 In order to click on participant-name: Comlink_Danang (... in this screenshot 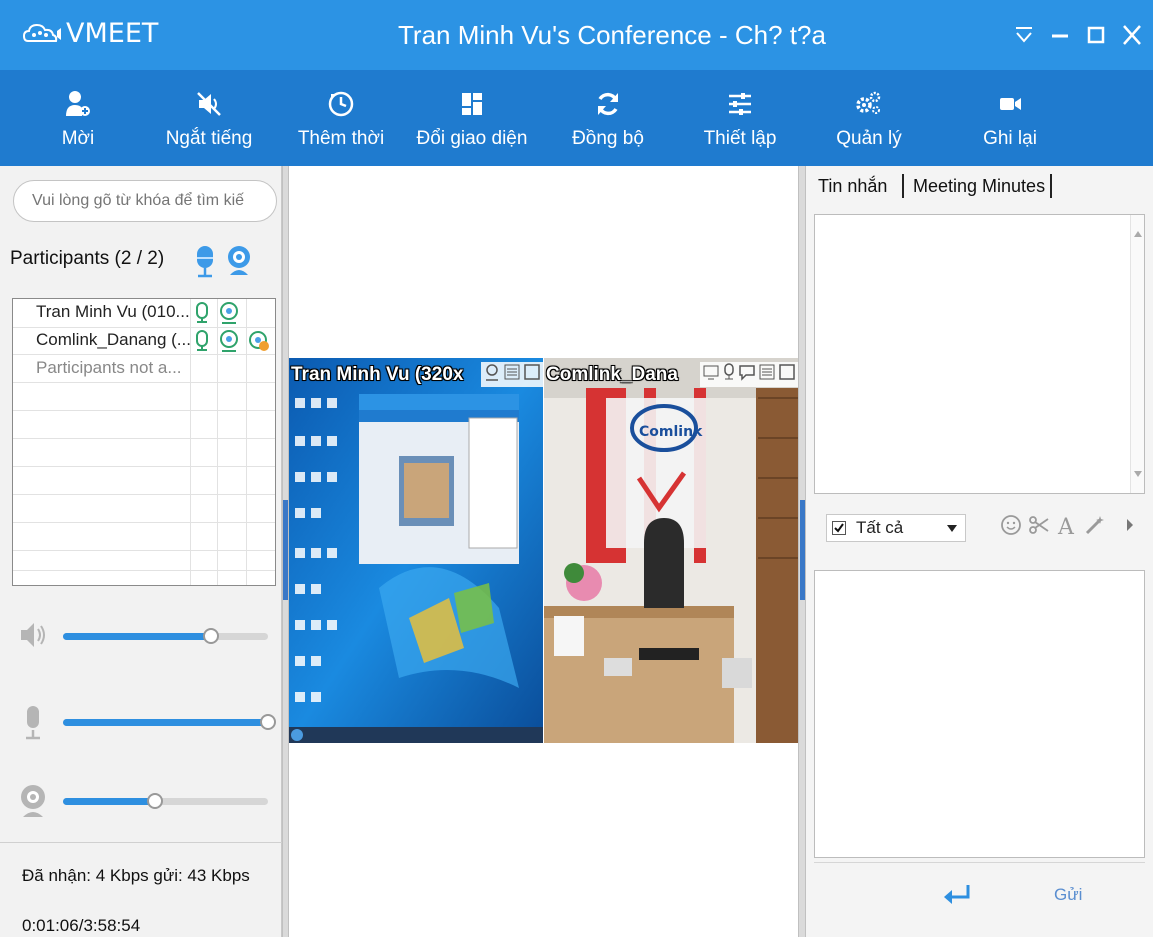, I will do `click(113, 339)`.